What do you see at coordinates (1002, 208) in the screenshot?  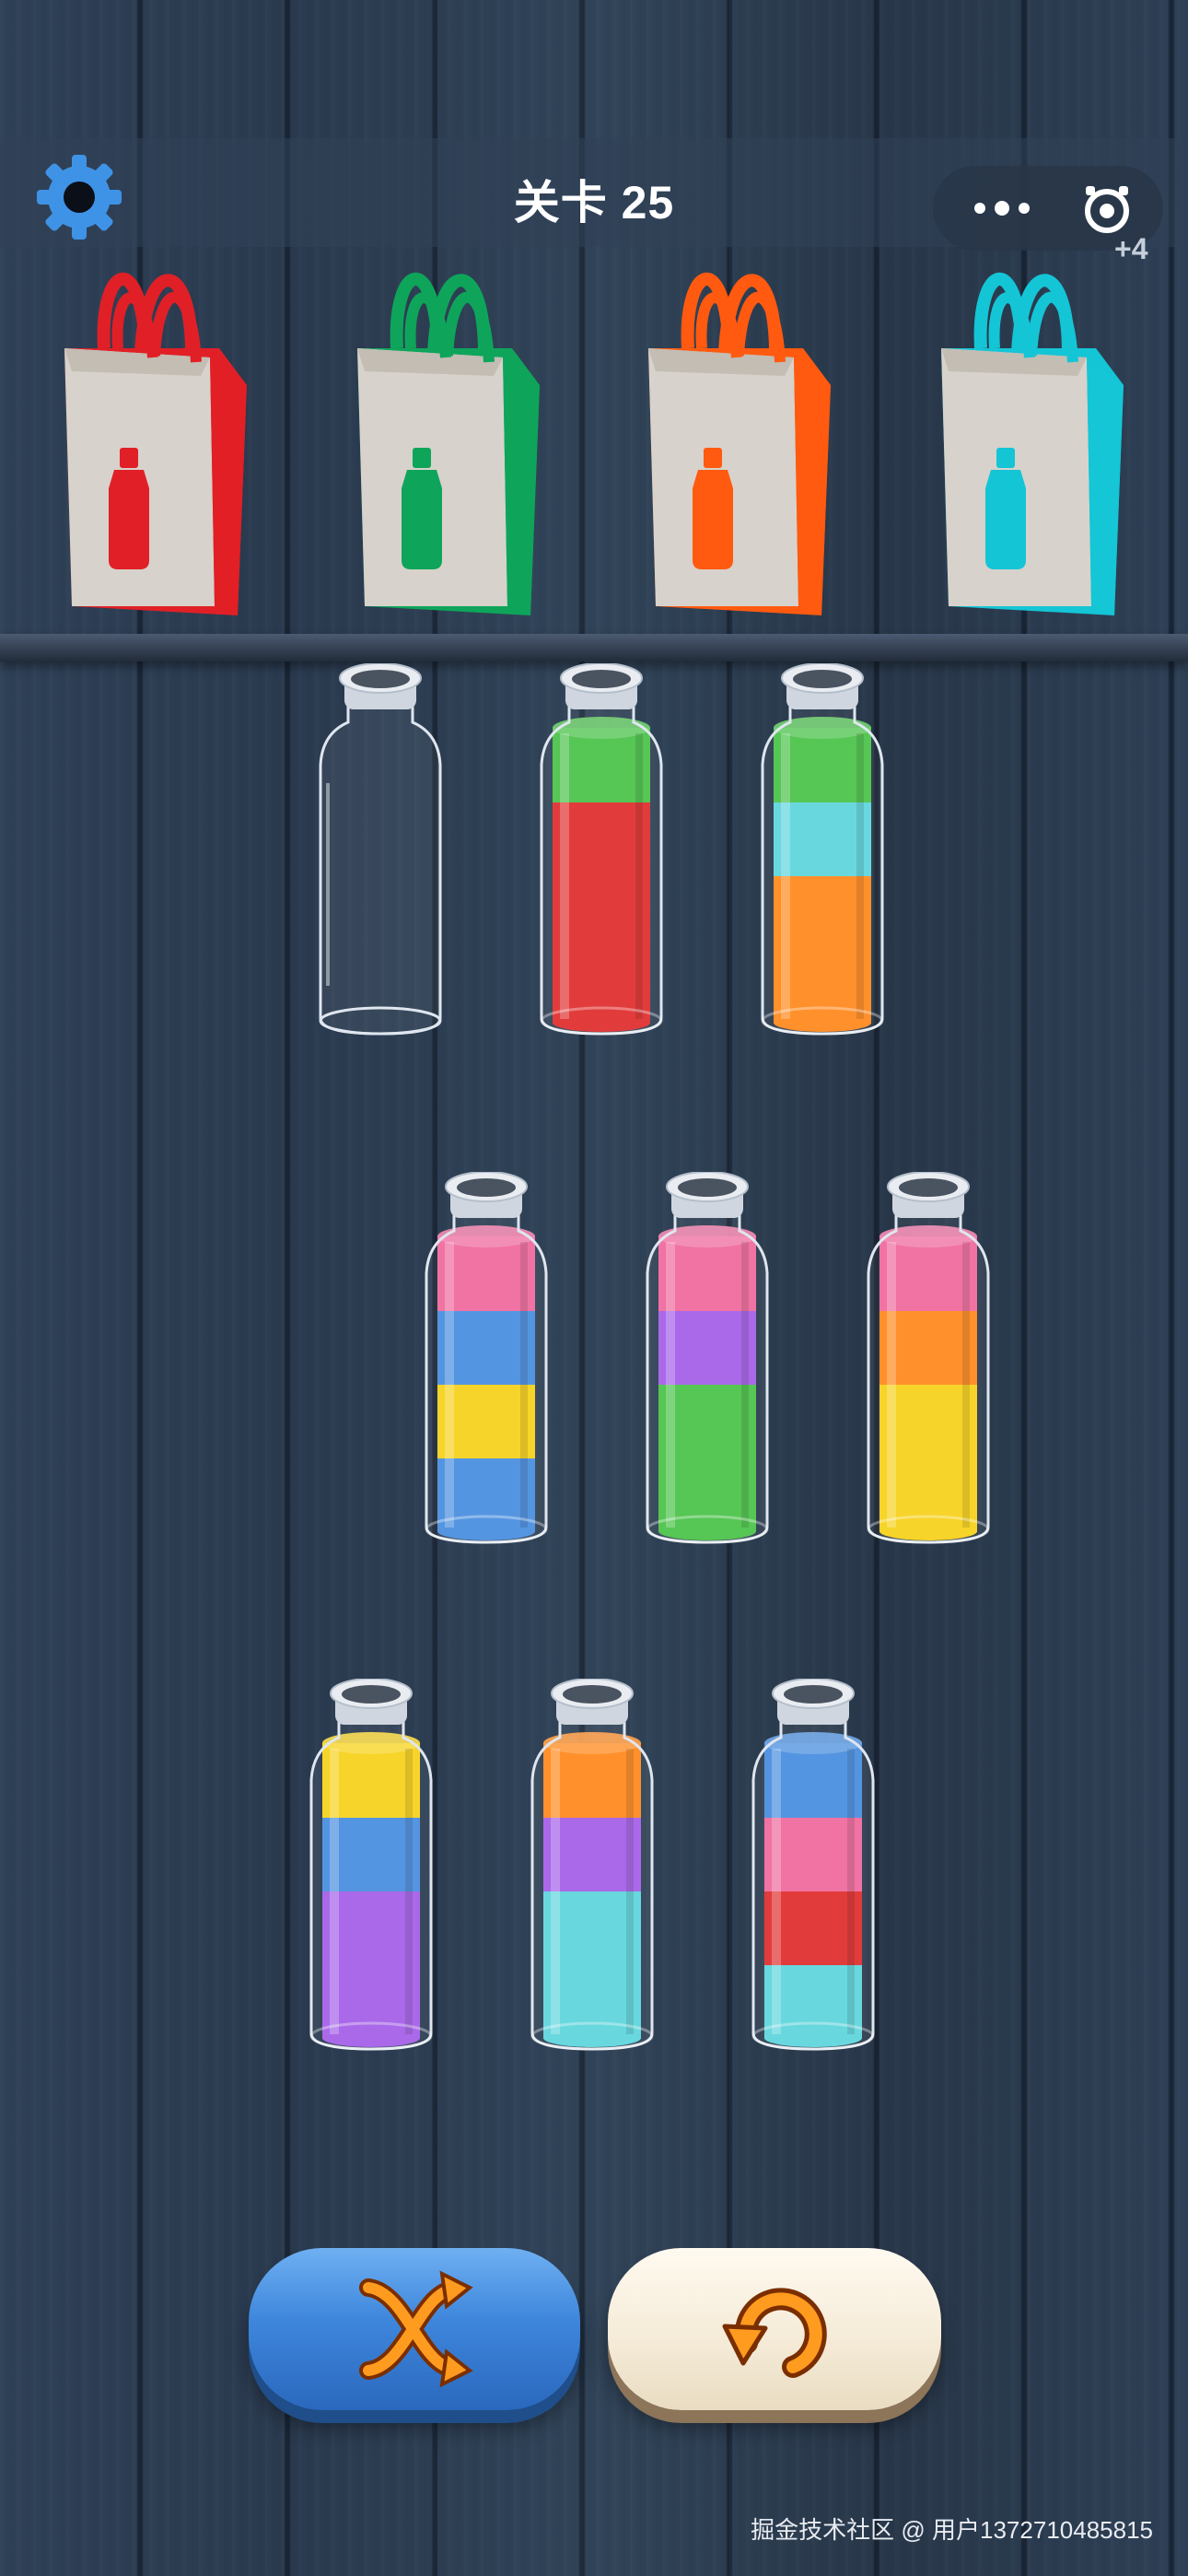 I see `more-dots-icon` at bounding box center [1002, 208].